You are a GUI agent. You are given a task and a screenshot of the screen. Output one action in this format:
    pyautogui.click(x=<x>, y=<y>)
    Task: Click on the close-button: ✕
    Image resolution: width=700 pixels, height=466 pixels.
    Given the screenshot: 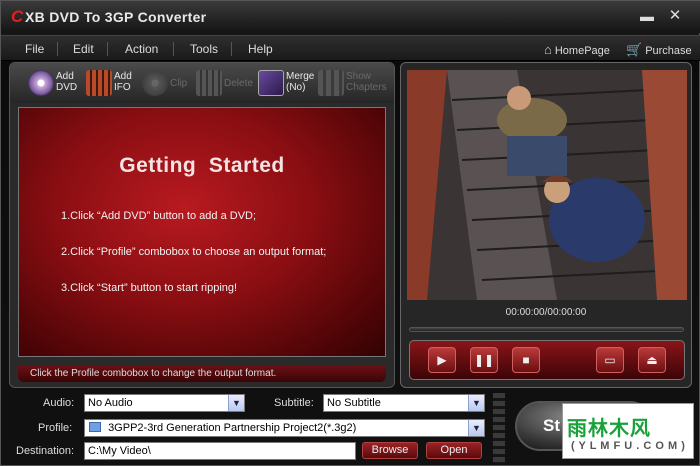 What is the action you would take?
    pyautogui.click(x=675, y=16)
    